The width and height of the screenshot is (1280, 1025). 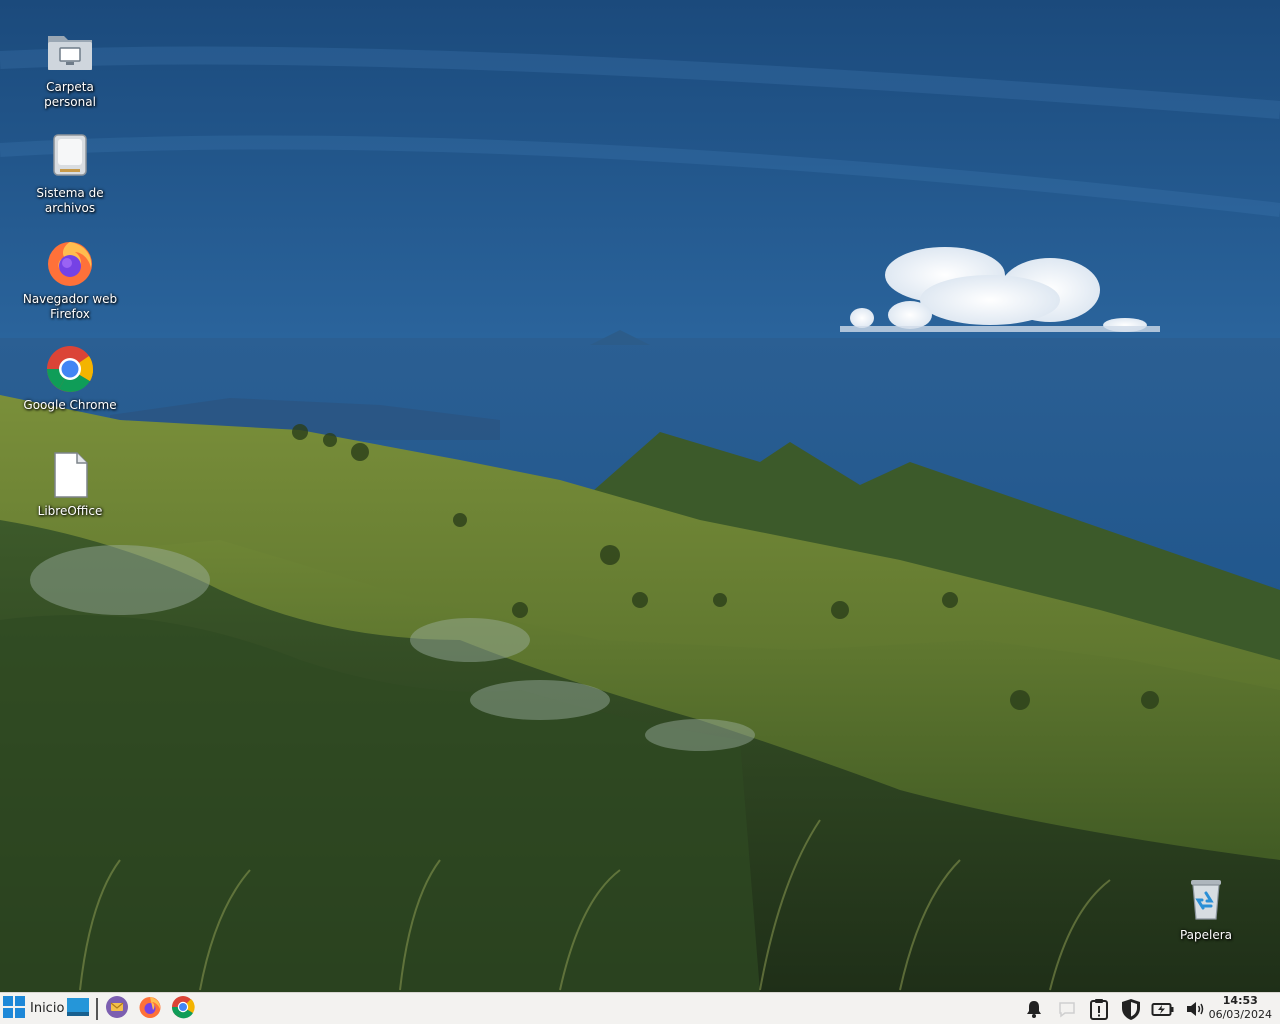 What do you see at coordinates (70, 299) in the screenshot?
I see `desktop-icon-label: Navegador web` at bounding box center [70, 299].